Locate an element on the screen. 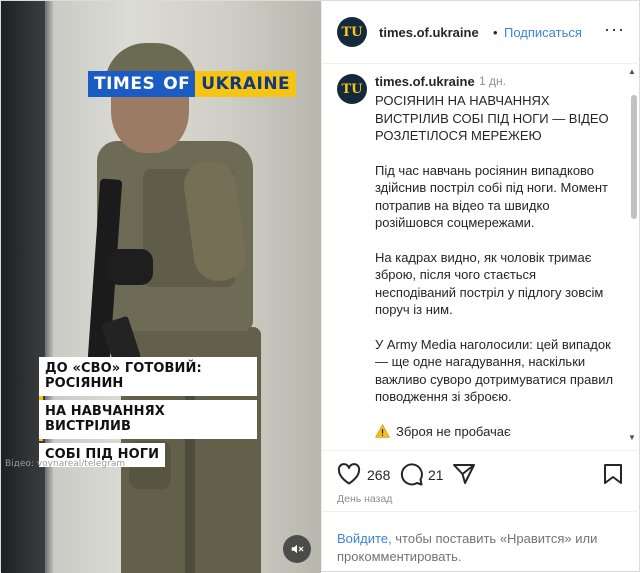 The height and width of the screenshot is (573, 640). brand-logo: TIMES OF UKRAINE is located at coordinates (192, 84).